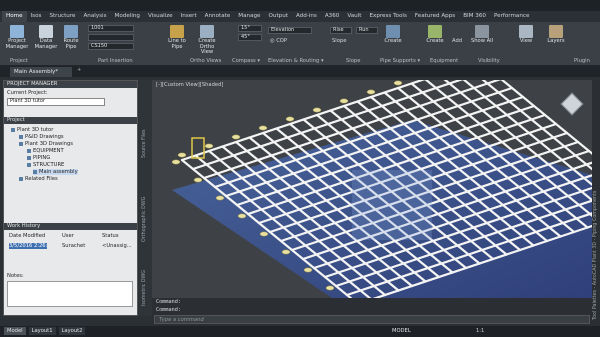 The image size is (600, 337). I want to click on tree-item-label: P&ID Drawings, so click(44, 137).